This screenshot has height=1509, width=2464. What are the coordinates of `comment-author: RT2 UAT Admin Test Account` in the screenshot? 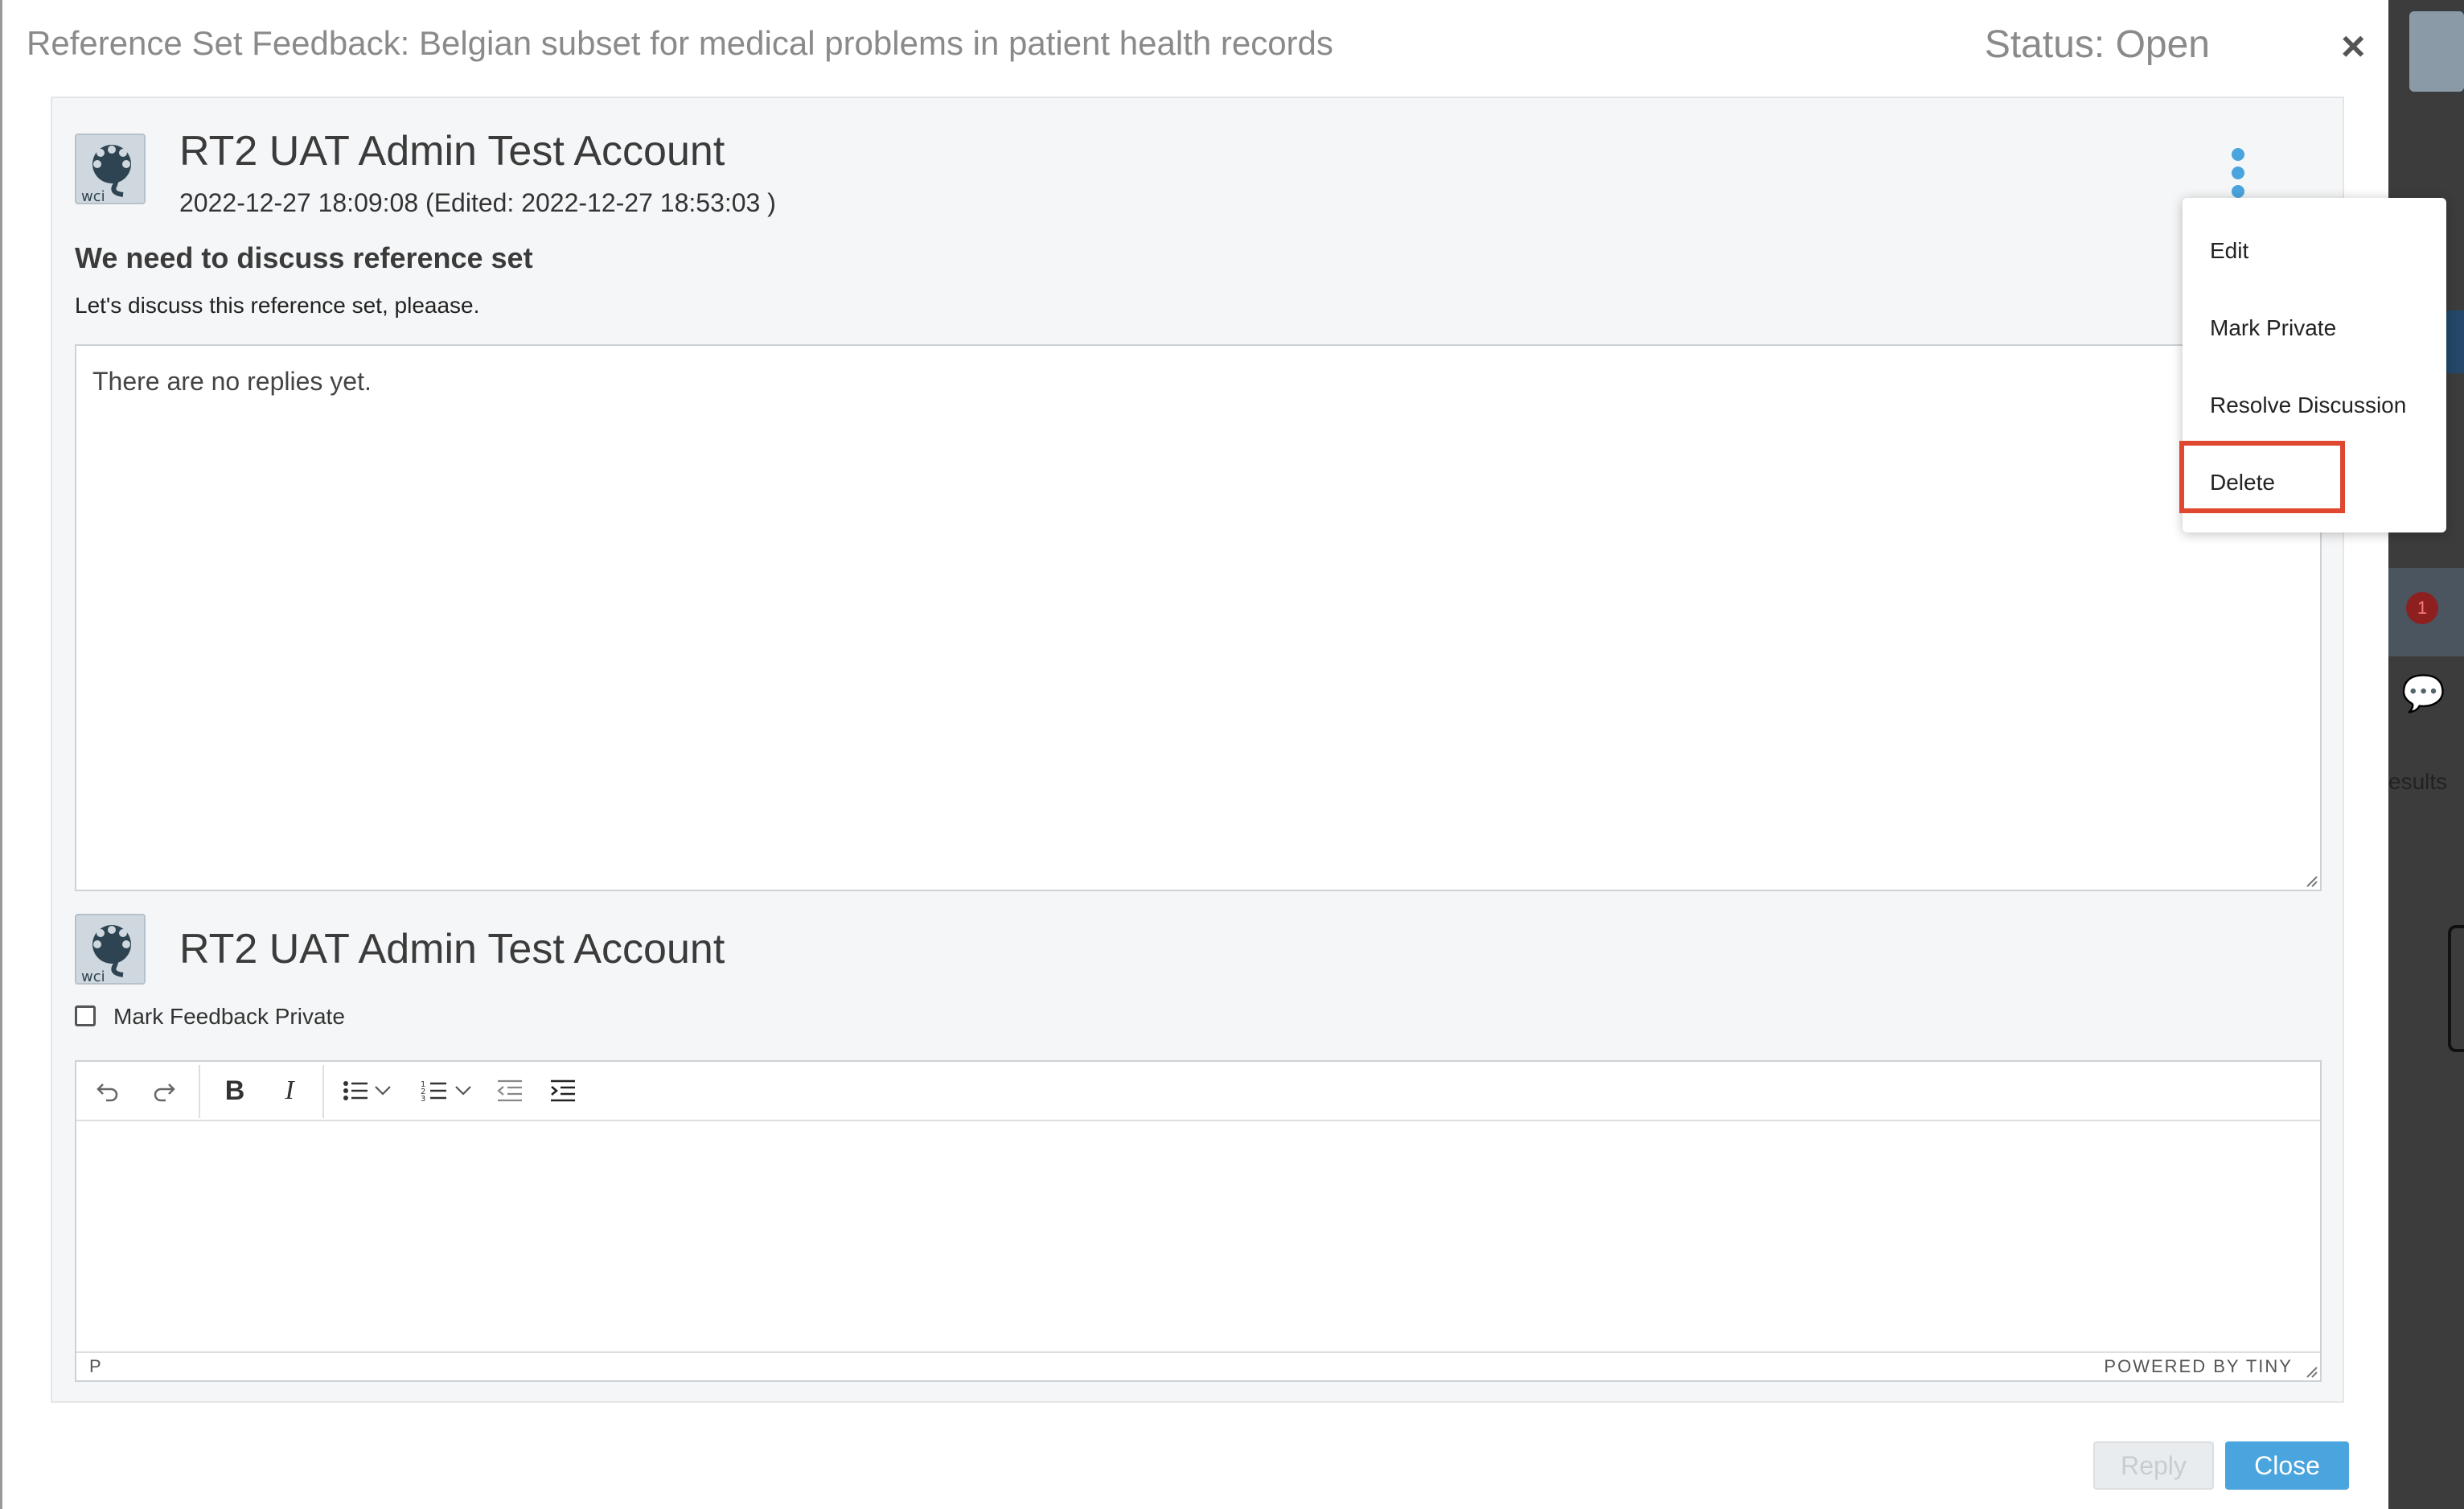 It's located at (452, 151).